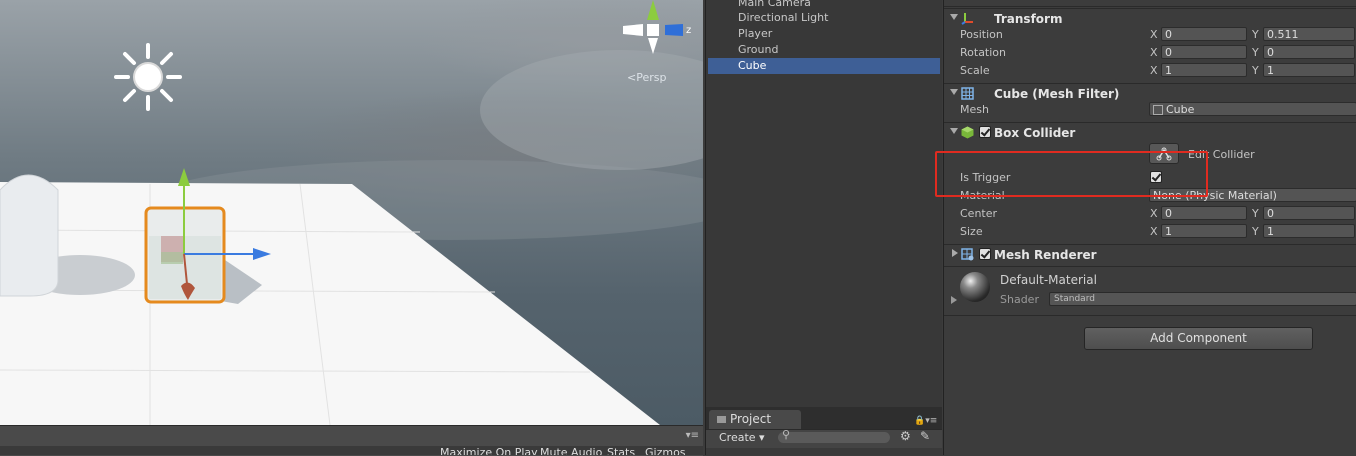 This screenshot has width=1356, height=456. I want to click on rotation-row: Rotation X 0 Y 0, so click(1150, 53).